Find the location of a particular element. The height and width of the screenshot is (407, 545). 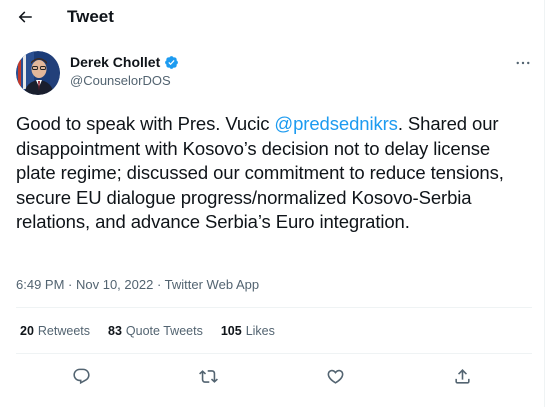

tweet-stats: 20 Retweets 83 Quote Tweets 105 Likes is located at coordinates (147, 331).